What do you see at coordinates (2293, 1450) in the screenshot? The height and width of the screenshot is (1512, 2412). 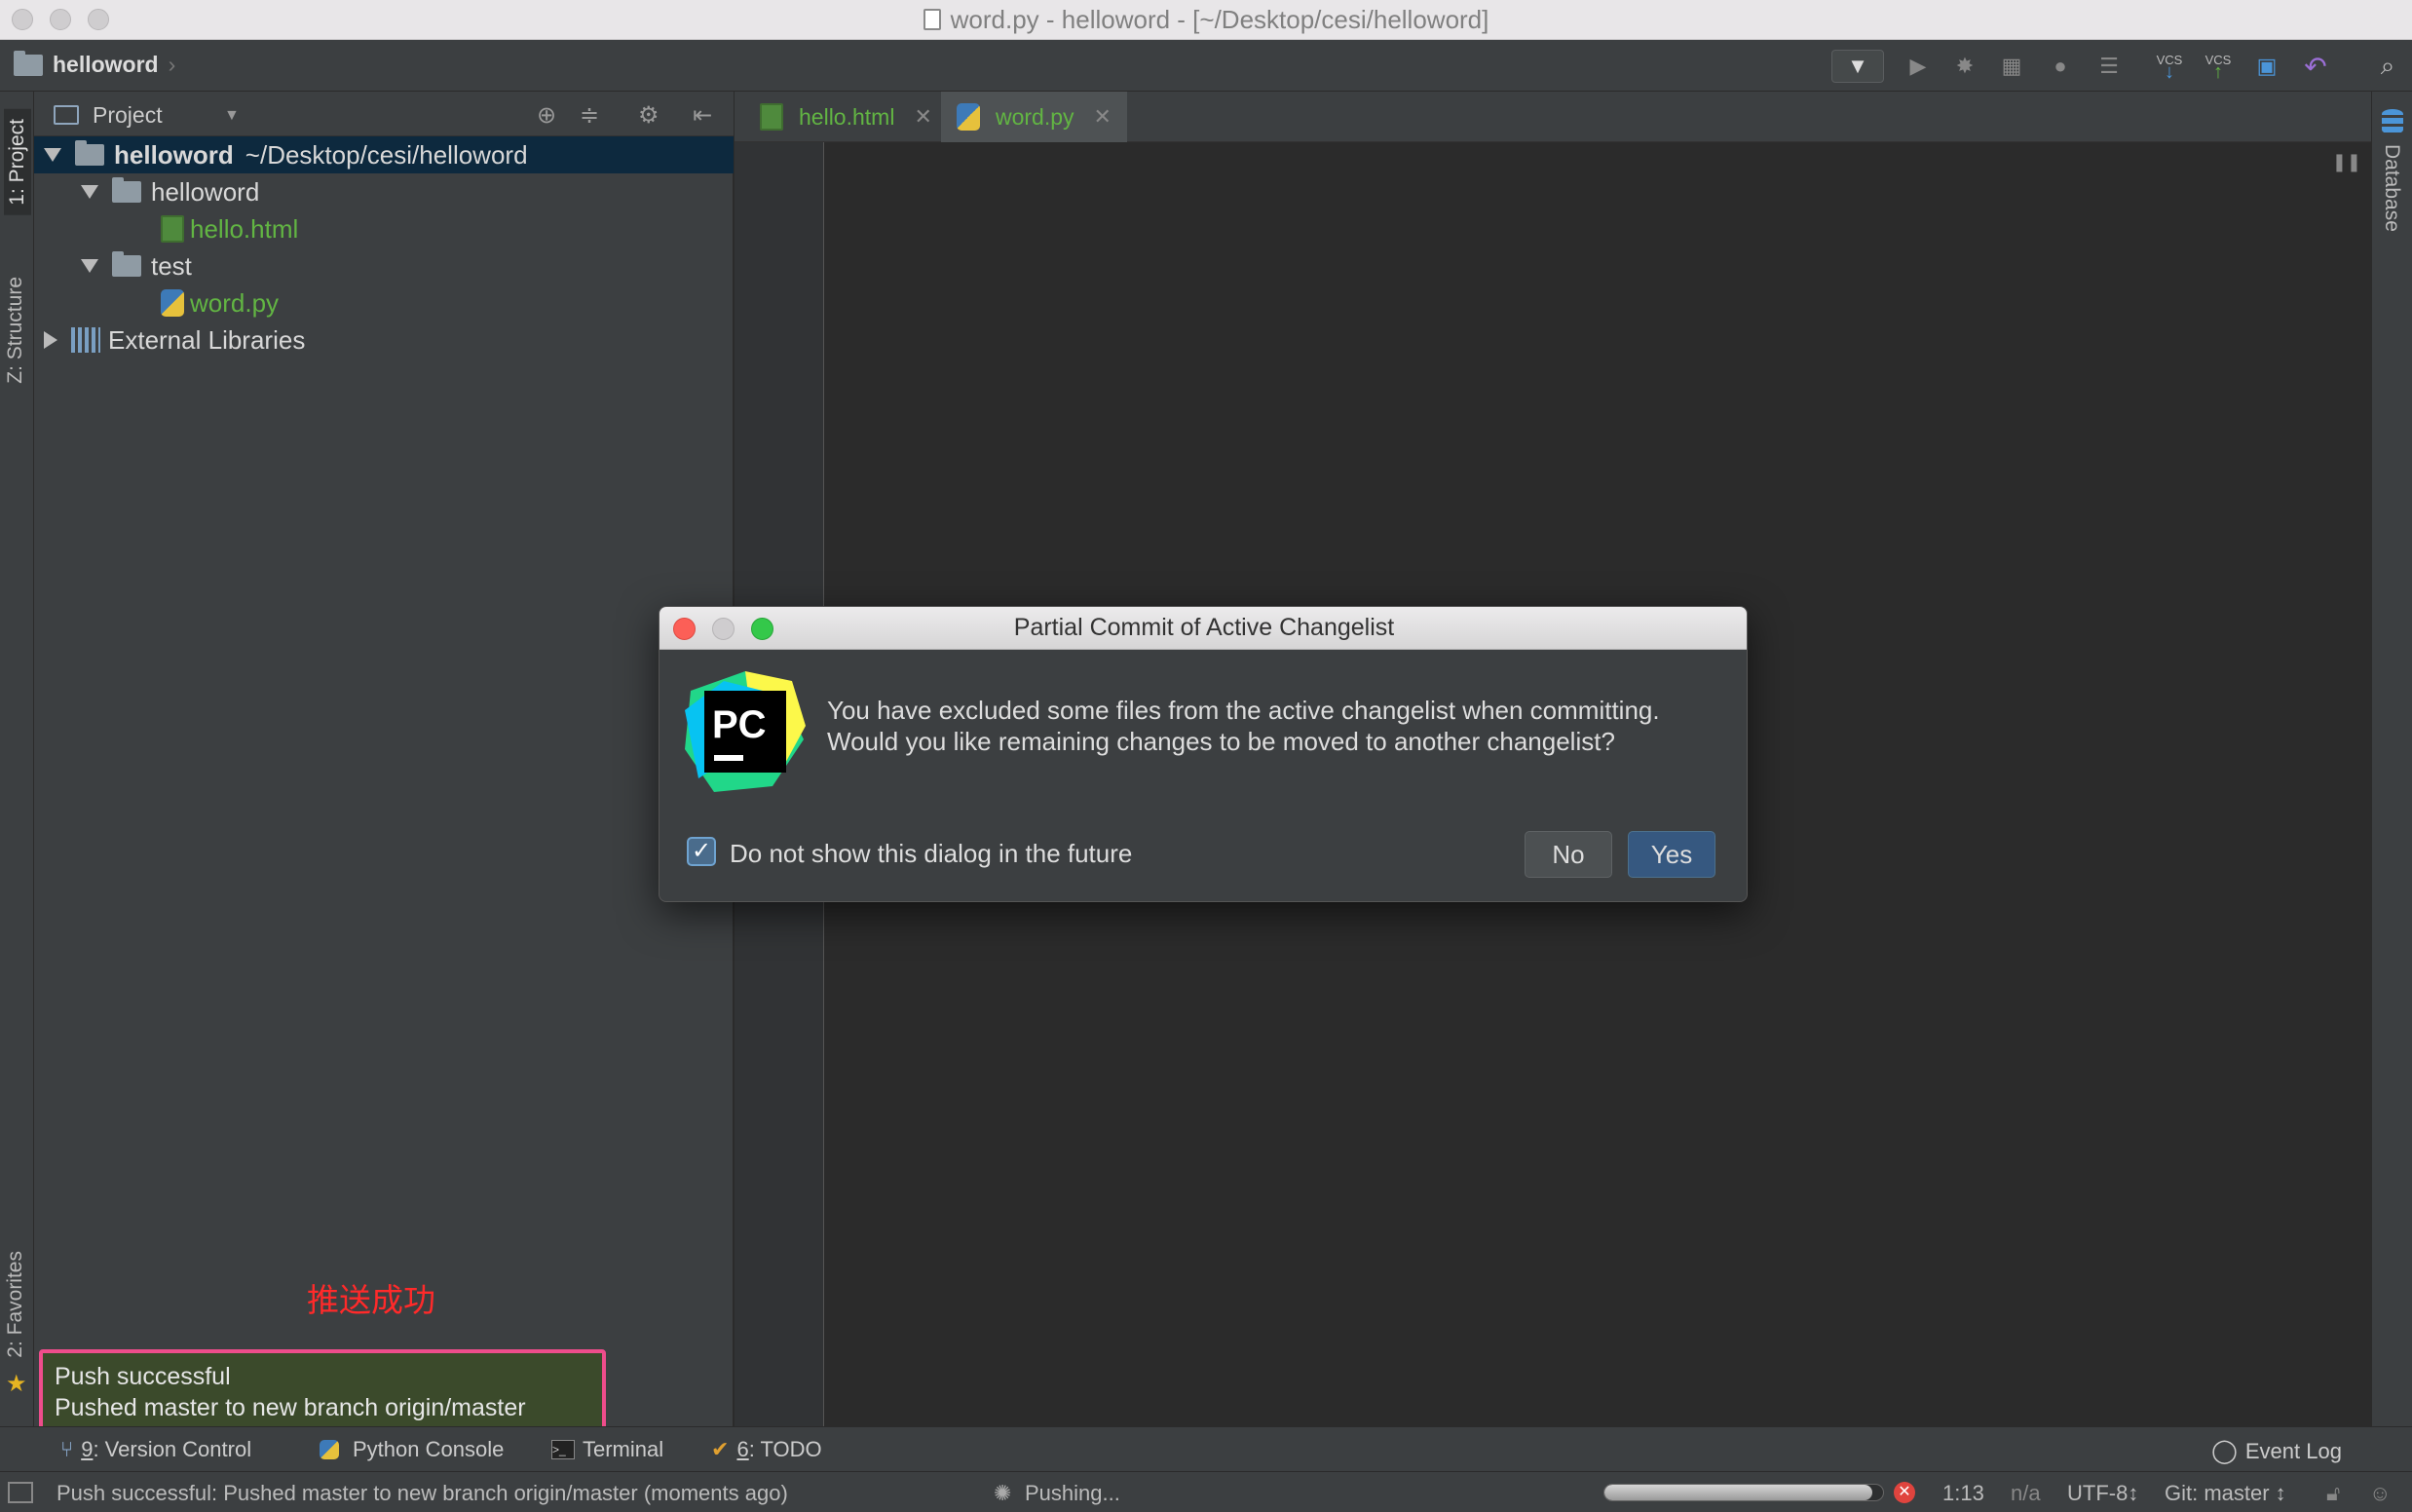 I see `event-log-label: Event Log` at bounding box center [2293, 1450].